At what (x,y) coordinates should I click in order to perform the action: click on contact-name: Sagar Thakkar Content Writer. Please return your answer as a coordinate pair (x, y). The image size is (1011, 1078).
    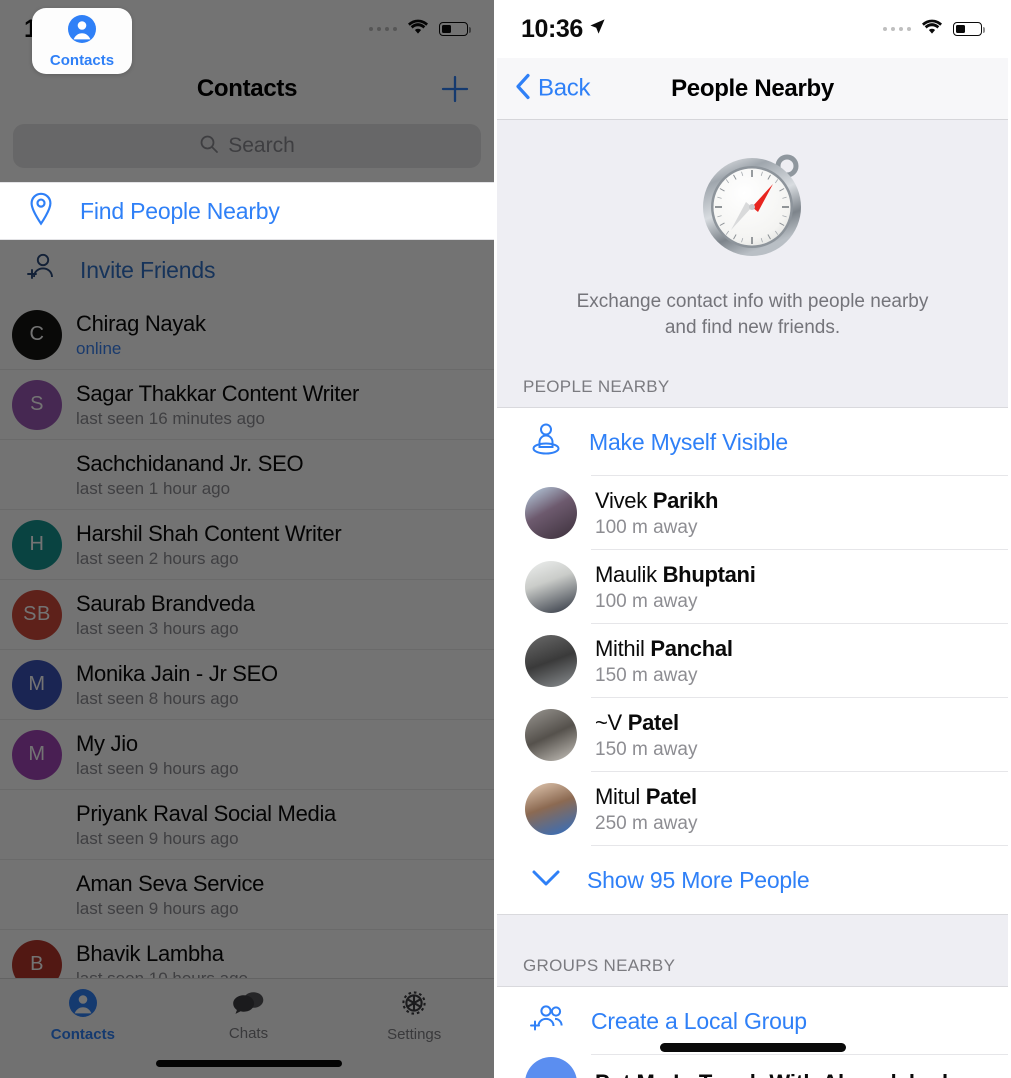
    Looking at the image, I should click on (218, 393).